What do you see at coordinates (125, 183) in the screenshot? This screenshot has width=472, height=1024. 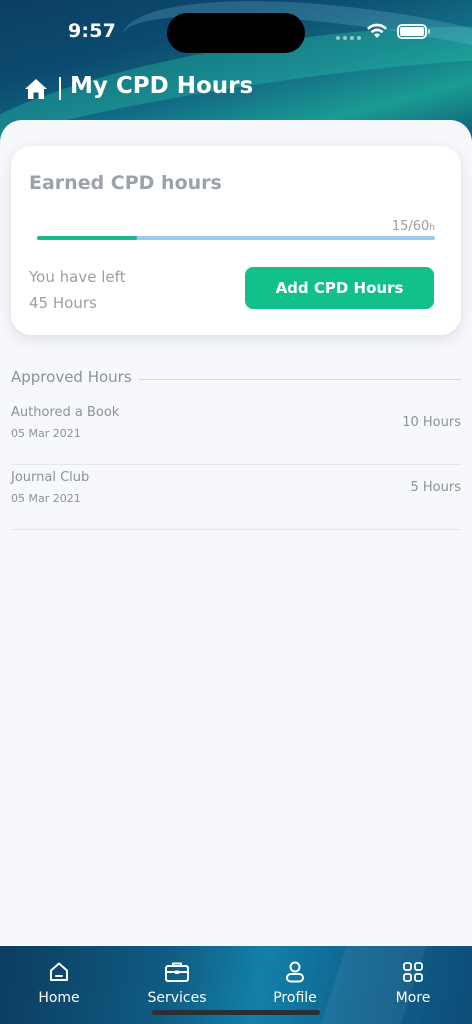 I see `card-title: Earned CPD hours` at bounding box center [125, 183].